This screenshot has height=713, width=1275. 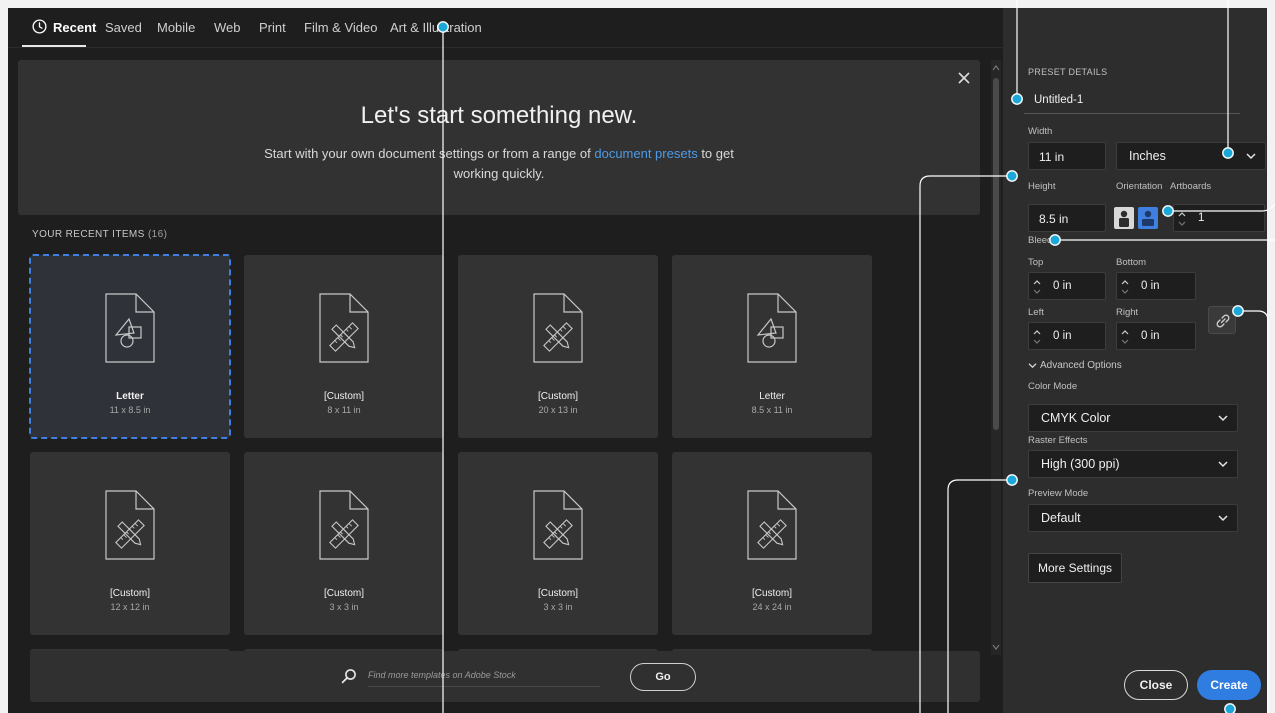 What do you see at coordinates (499, 115) in the screenshot?
I see `hero-title: Let's start something new.` at bounding box center [499, 115].